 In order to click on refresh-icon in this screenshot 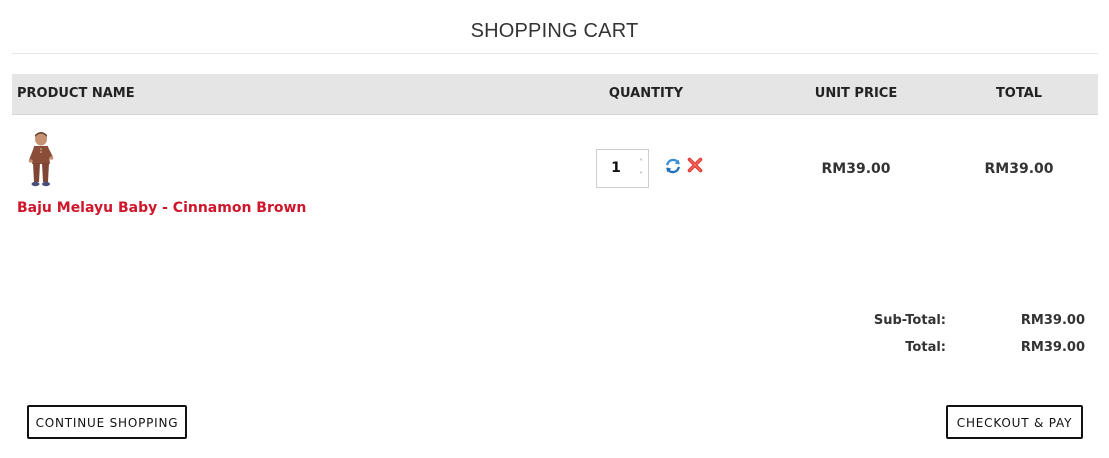, I will do `click(673, 166)`.